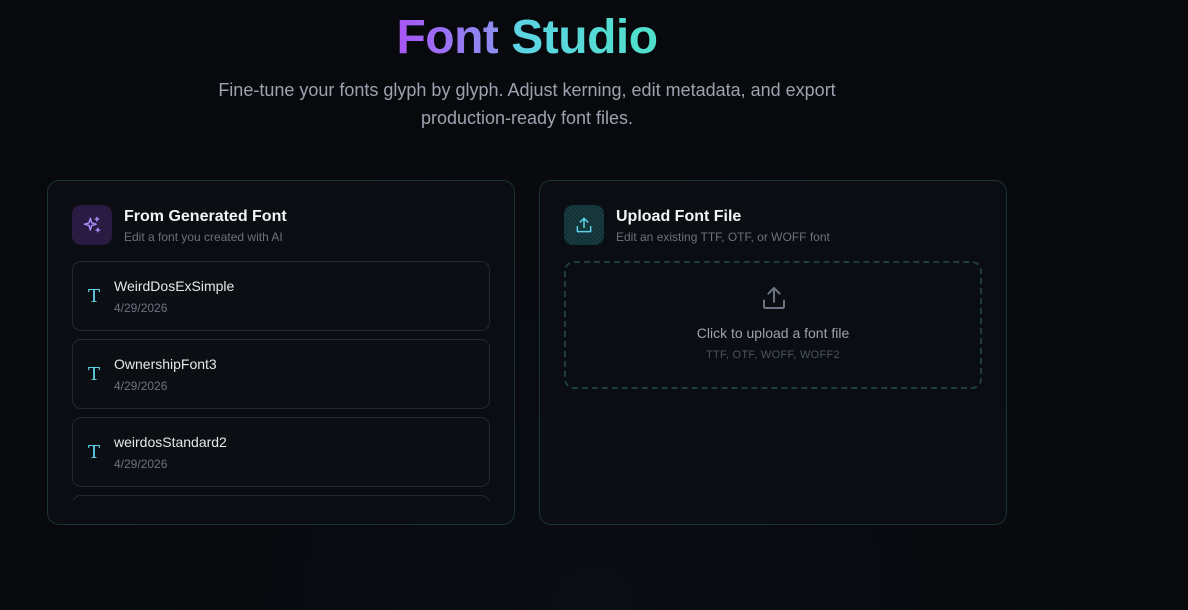 The width and height of the screenshot is (1188, 610). What do you see at coordinates (92, 225) in the screenshot?
I see `sparkles-icon` at bounding box center [92, 225].